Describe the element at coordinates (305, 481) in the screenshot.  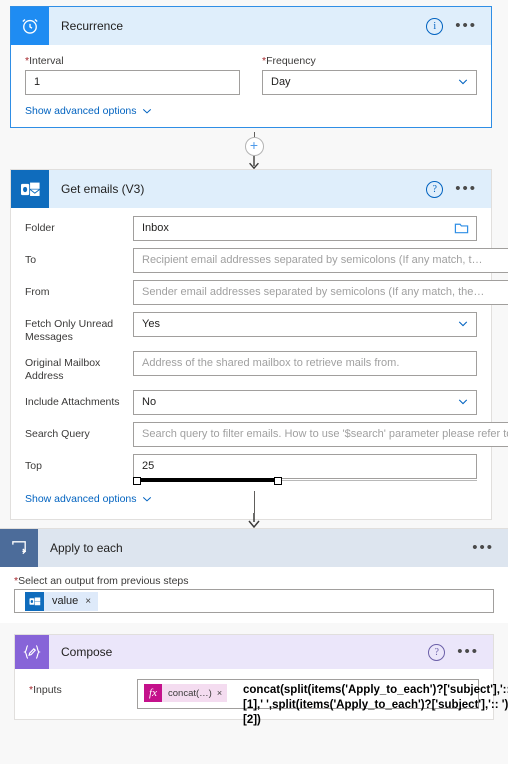
I see `top-slider` at that location.